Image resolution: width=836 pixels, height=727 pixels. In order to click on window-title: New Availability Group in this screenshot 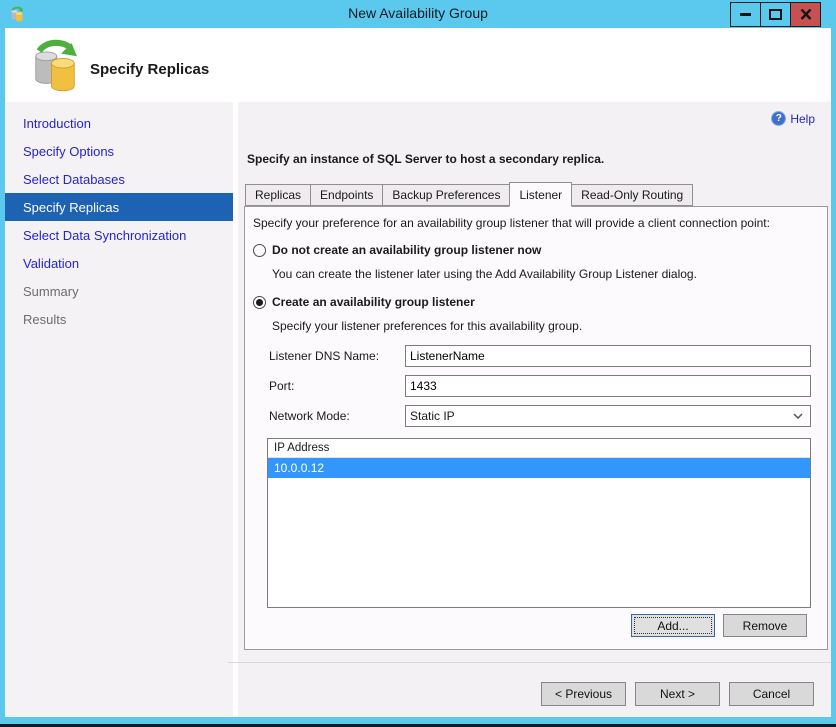, I will do `click(418, 13)`.